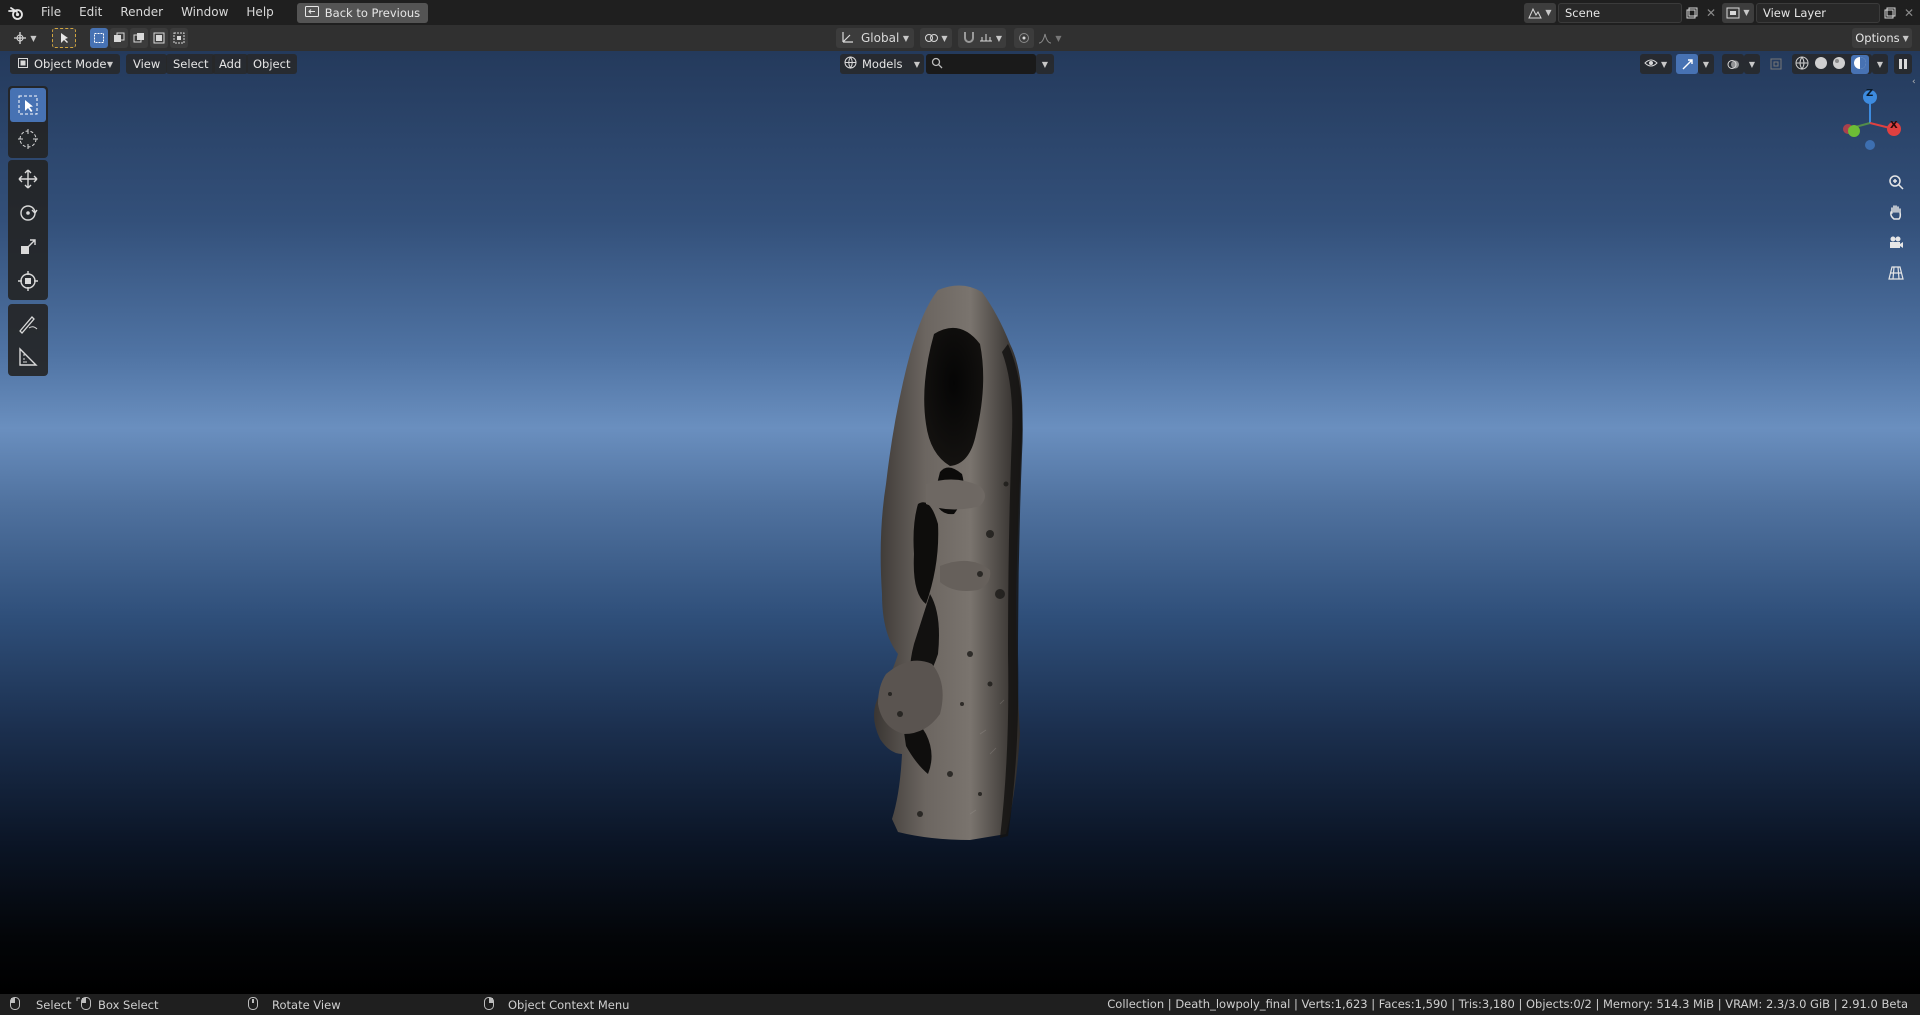  I want to click on scale-tool, so click(28, 247).